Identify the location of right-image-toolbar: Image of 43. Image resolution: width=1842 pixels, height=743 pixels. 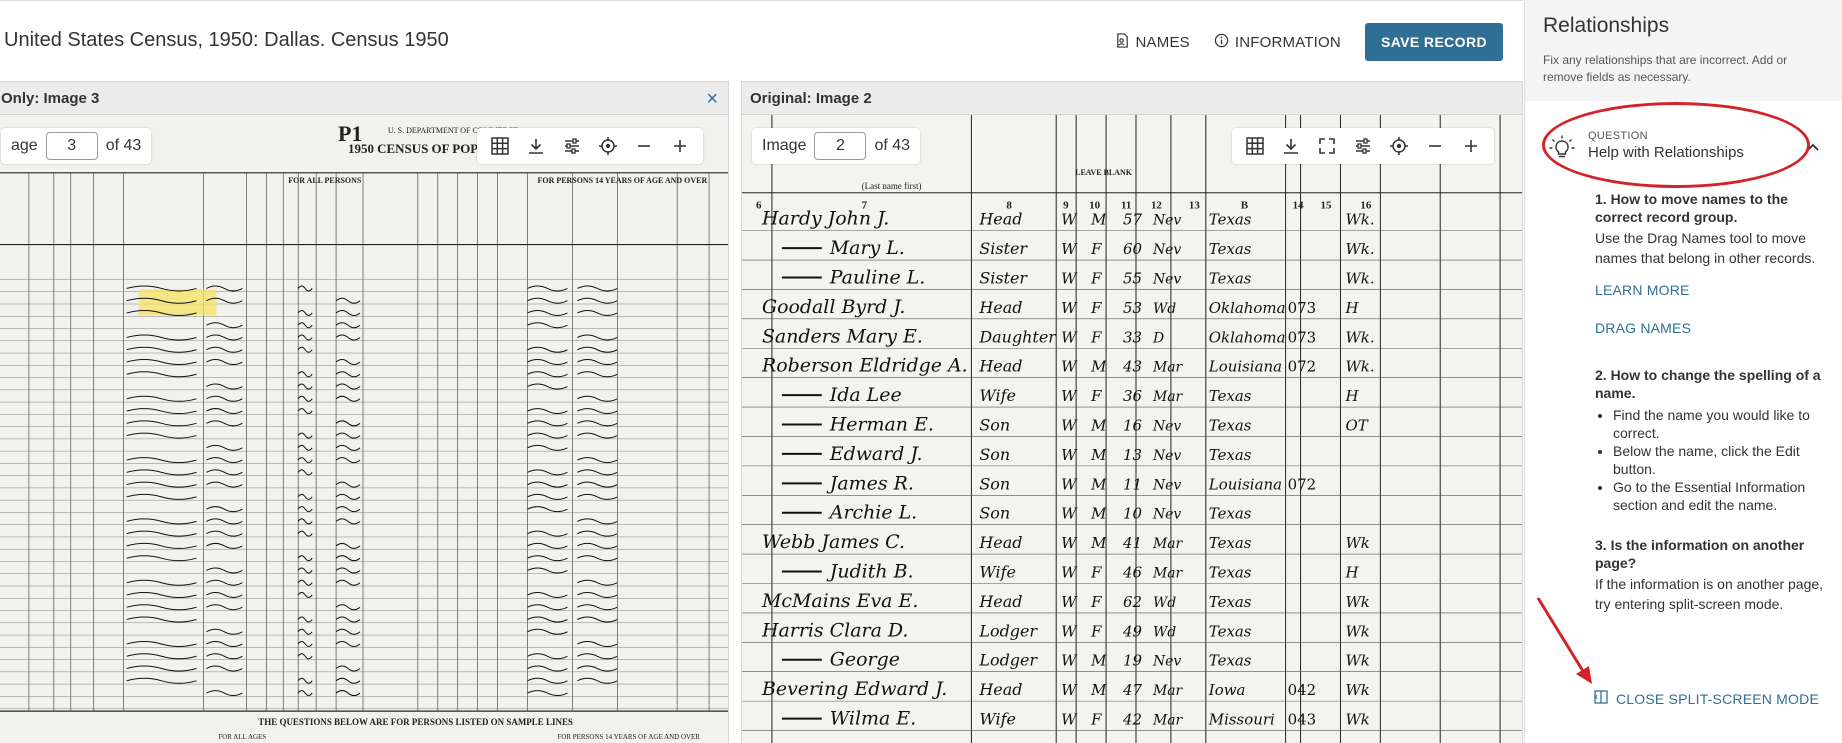
(836, 146).